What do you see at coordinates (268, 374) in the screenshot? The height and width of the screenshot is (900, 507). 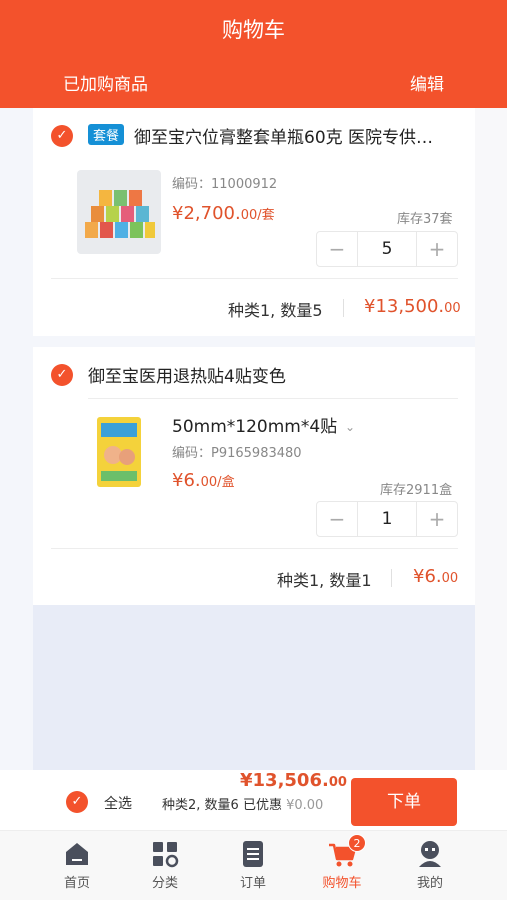 I see `item-2-name: 御至宝医用退热贴4贴变色` at bounding box center [268, 374].